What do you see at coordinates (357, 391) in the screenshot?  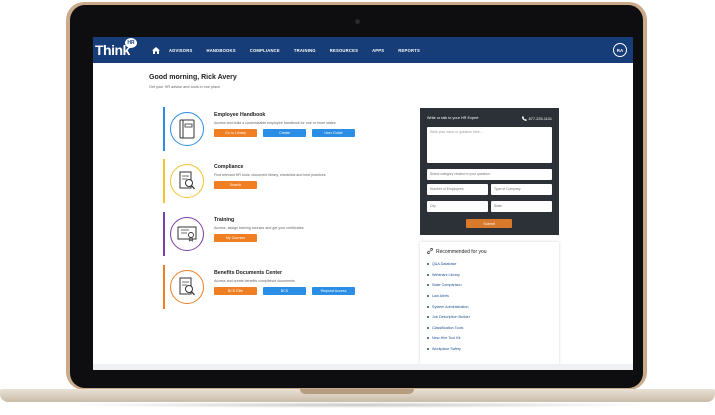 I see `laptop-notch` at bounding box center [357, 391].